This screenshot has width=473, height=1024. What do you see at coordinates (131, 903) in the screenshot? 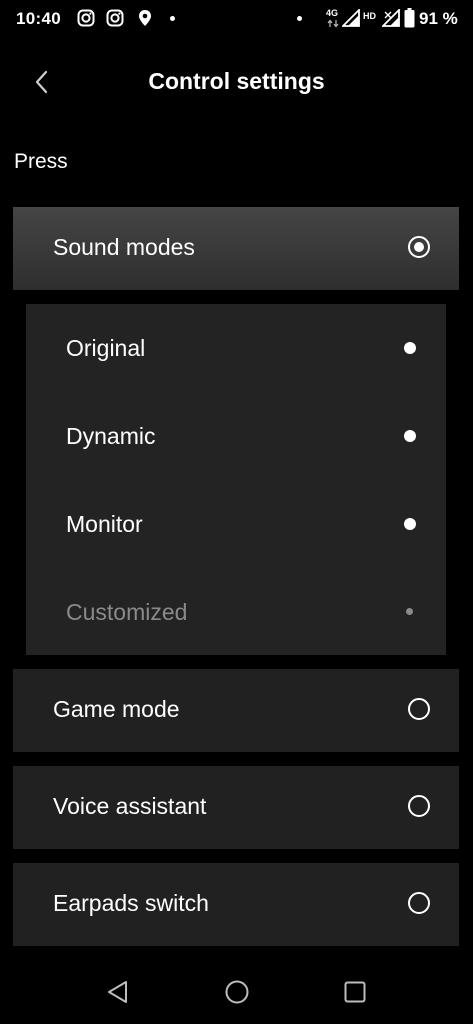
I see `option-label: Earpads switch` at bounding box center [131, 903].